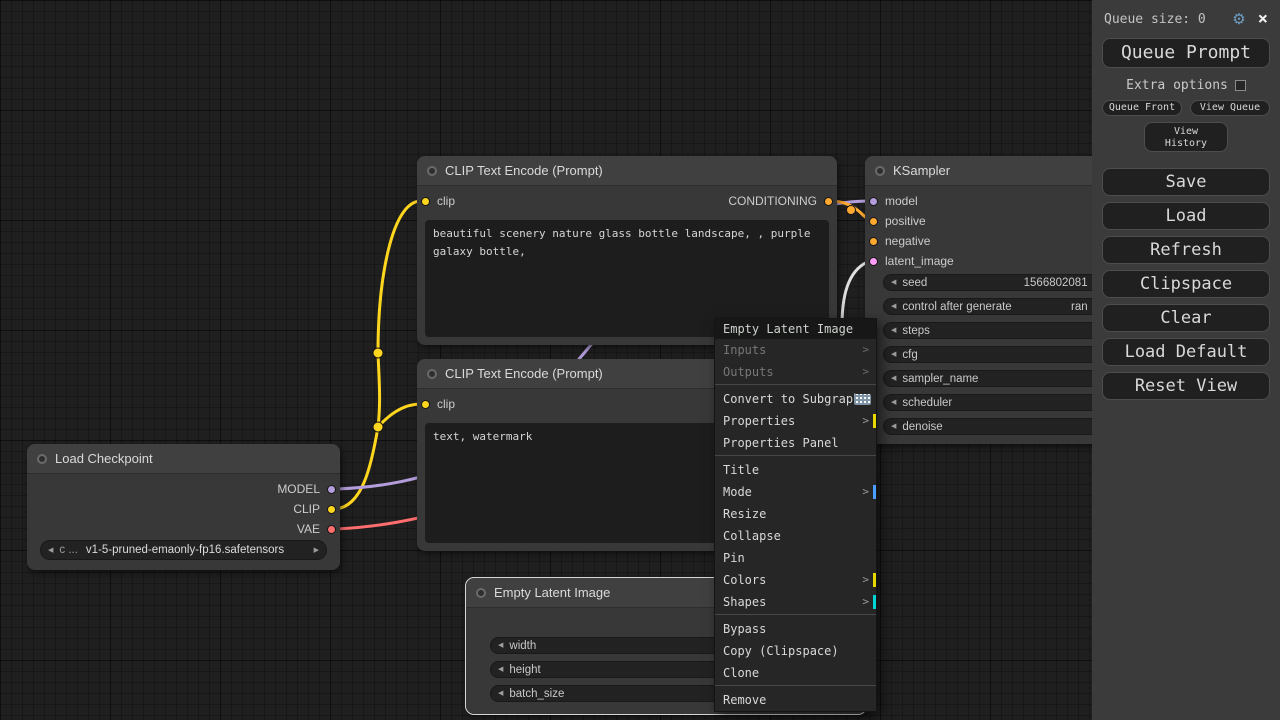 The height and width of the screenshot is (720, 1280). Describe the element at coordinates (1186, 137) in the screenshot. I see `view-history-button: View History` at that location.